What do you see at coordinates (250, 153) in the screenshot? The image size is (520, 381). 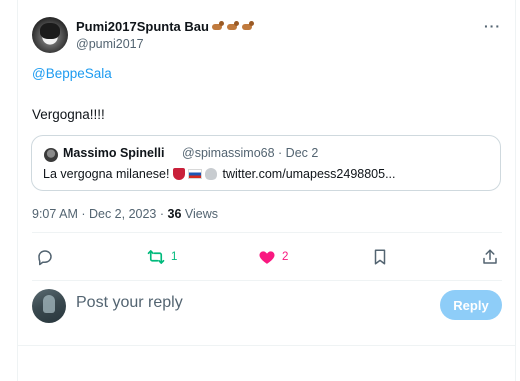 I see `quoted-handle-date: @spimassimo68 · Dec 2` at bounding box center [250, 153].